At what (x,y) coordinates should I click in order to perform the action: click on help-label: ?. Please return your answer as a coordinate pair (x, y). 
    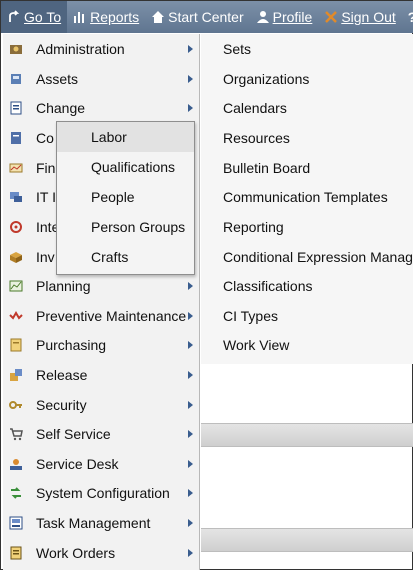
    Looking at the image, I should click on (410, 17).